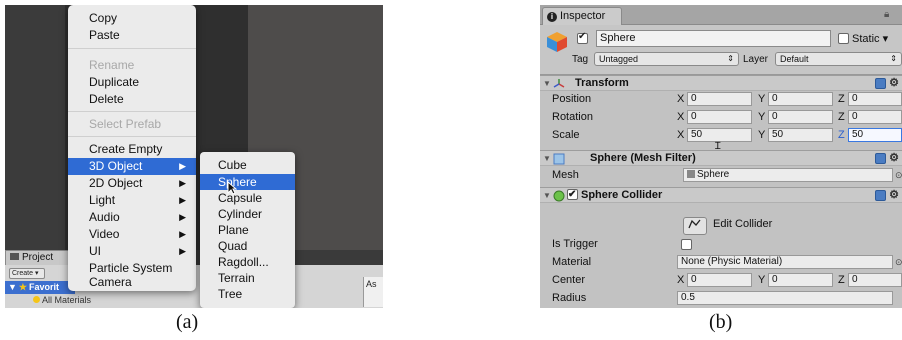 Image resolution: width=902 pixels, height=340 pixels. What do you see at coordinates (240, 198) in the screenshot?
I see `submenu-item-label: Capsule` at bounding box center [240, 198].